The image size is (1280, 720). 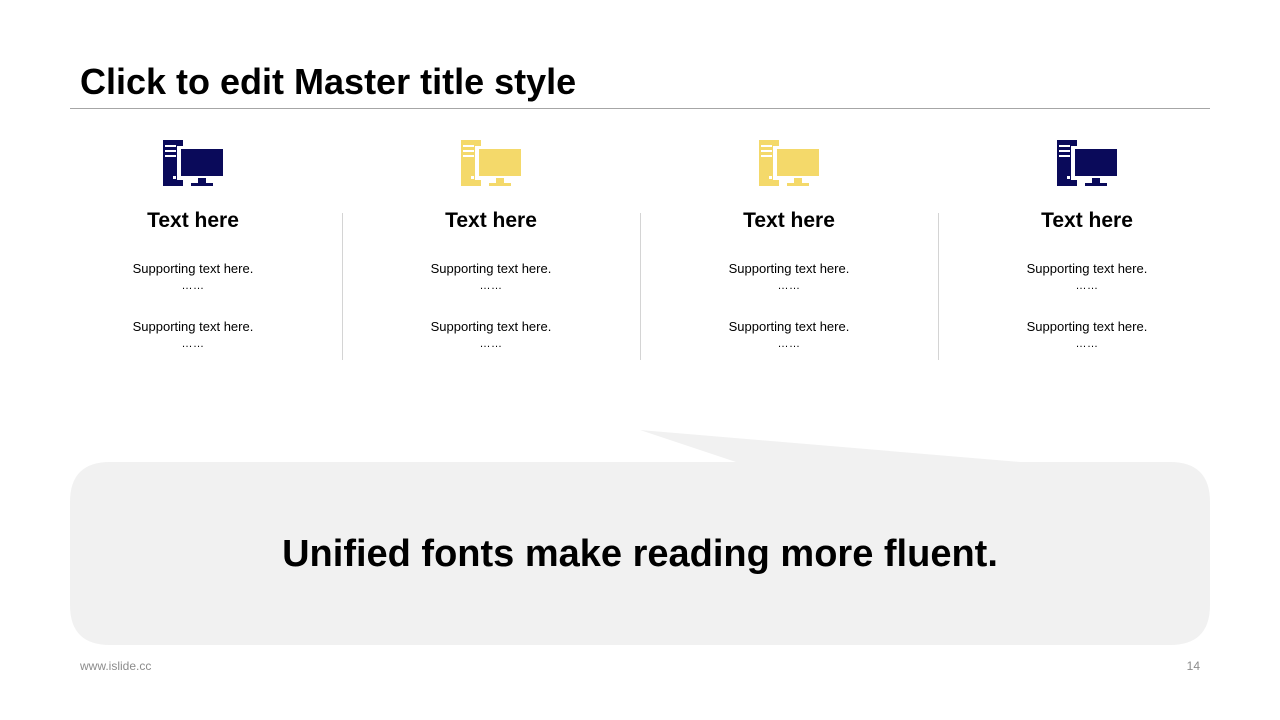 What do you see at coordinates (640, 554) in the screenshot?
I see `callout-text: Unified fonts make reading more fluent.` at bounding box center [640, 554].